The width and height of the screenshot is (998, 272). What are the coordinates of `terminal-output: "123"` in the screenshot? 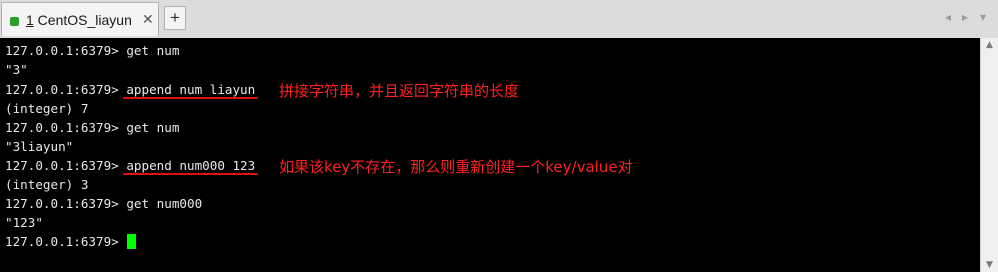 It's located at (24, 222).